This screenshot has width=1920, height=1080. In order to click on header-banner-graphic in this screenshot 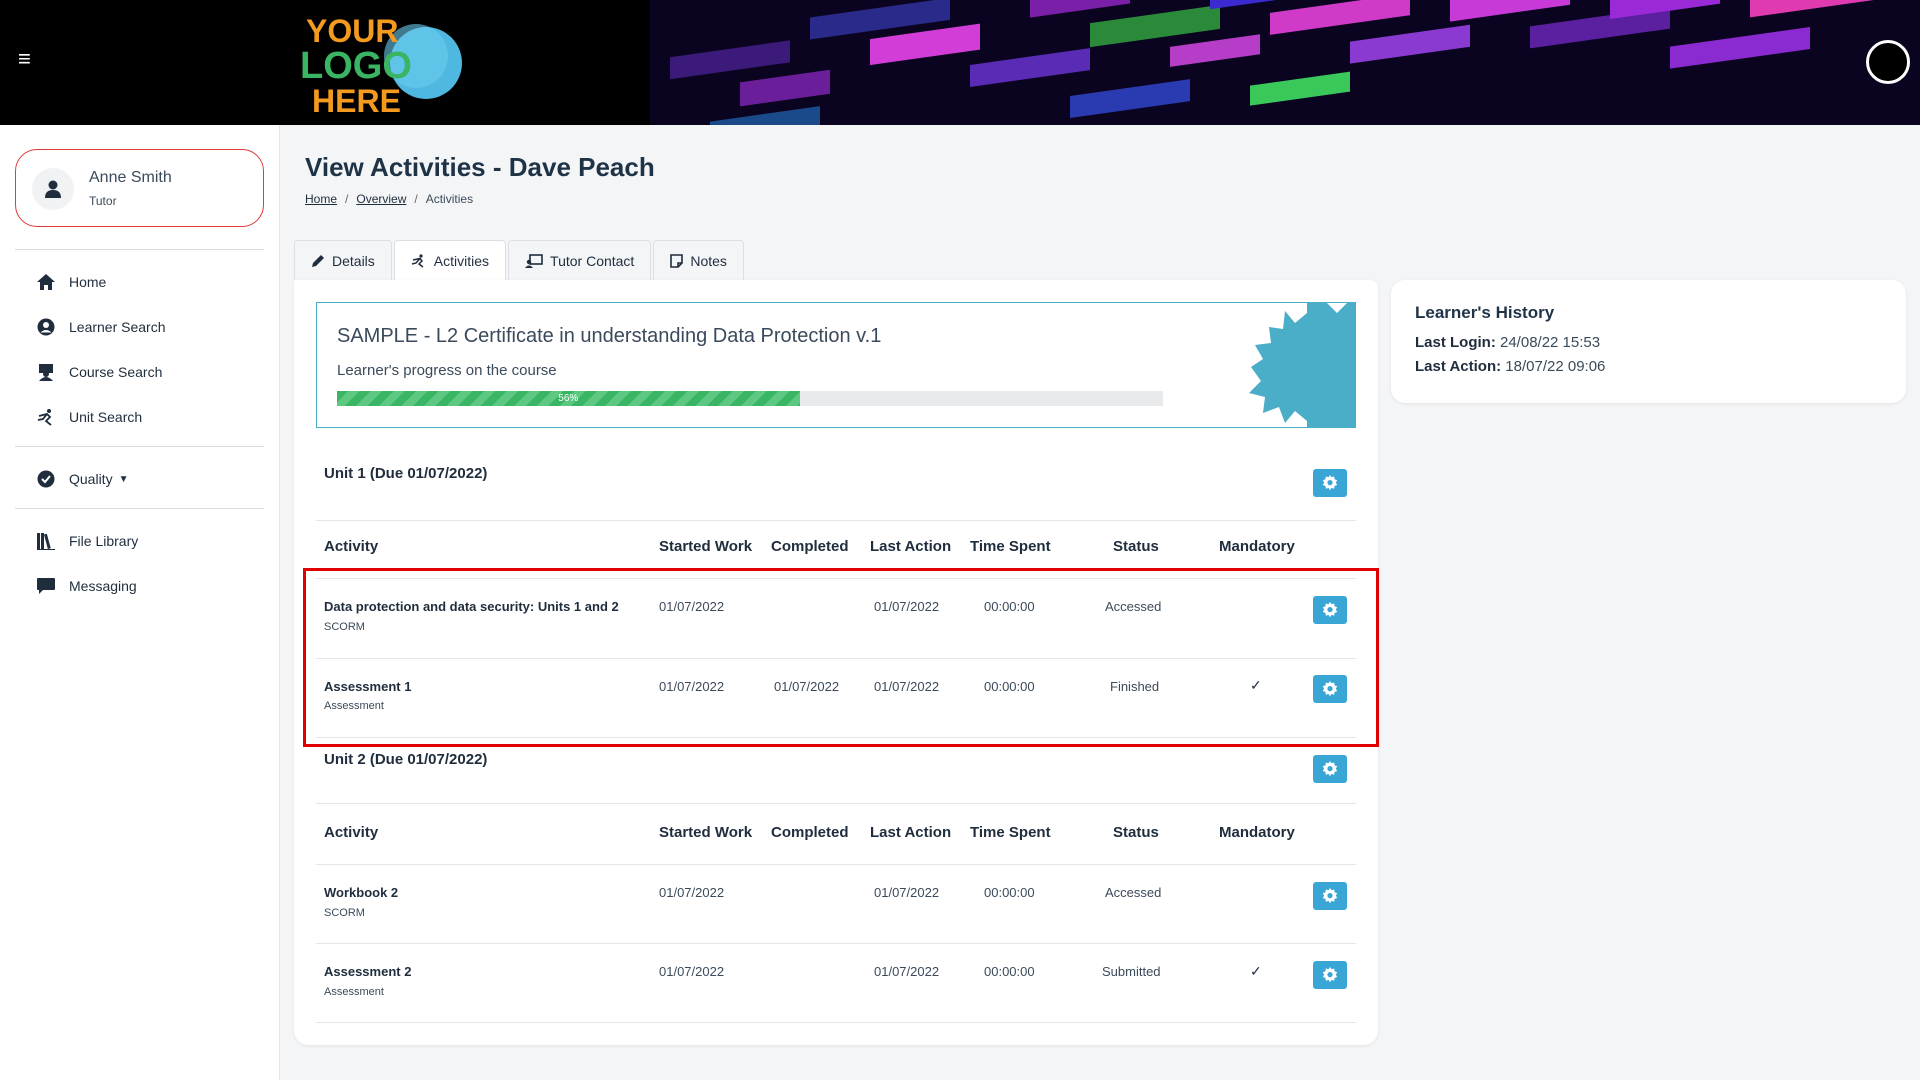, I will do `click(1285, 62)`.